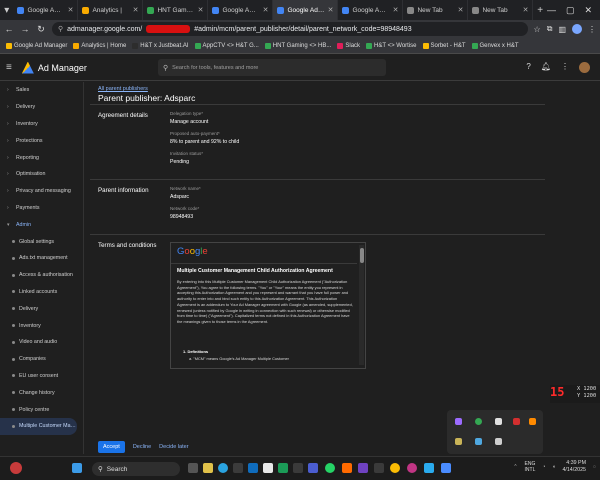 Image resolution: width=600 pixels, height=480 pixels. What do you see at coordinates (41, 140) in the screenshot?
I see `sidebar-item: › Protections` at bounding box center [41, 140].